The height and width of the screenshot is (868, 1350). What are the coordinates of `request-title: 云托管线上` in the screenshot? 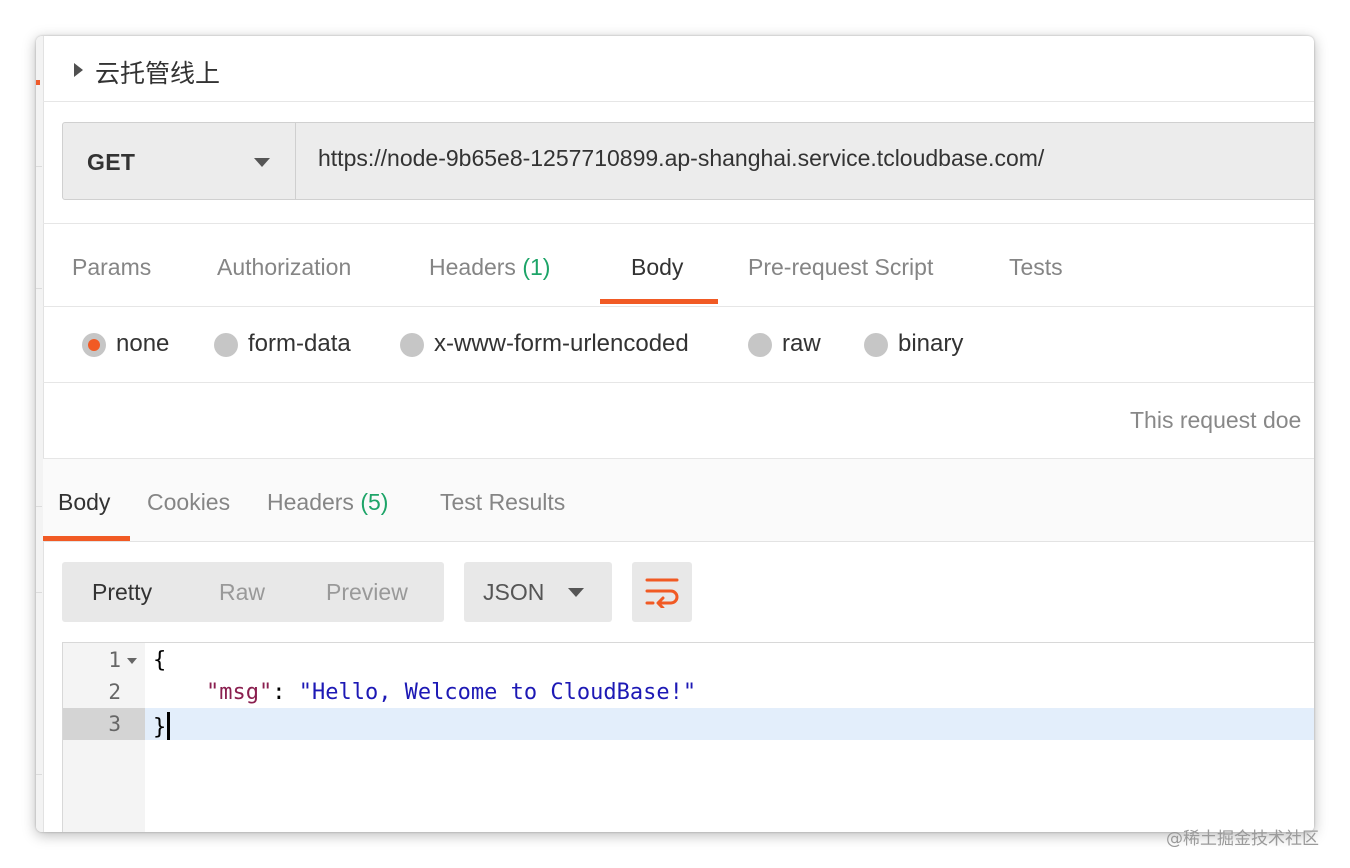 It's located at (157, 72).